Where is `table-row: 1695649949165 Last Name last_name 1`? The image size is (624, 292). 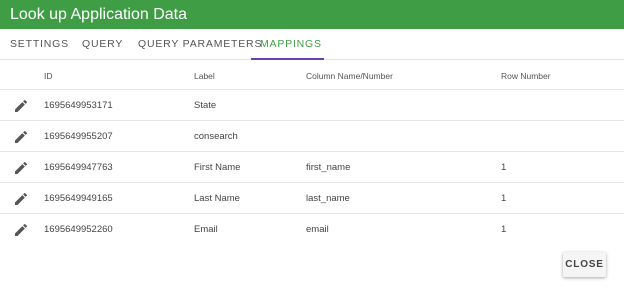 table-row: 1695649949165 Last Name last_name 1 is located at coordinates (312, 198).